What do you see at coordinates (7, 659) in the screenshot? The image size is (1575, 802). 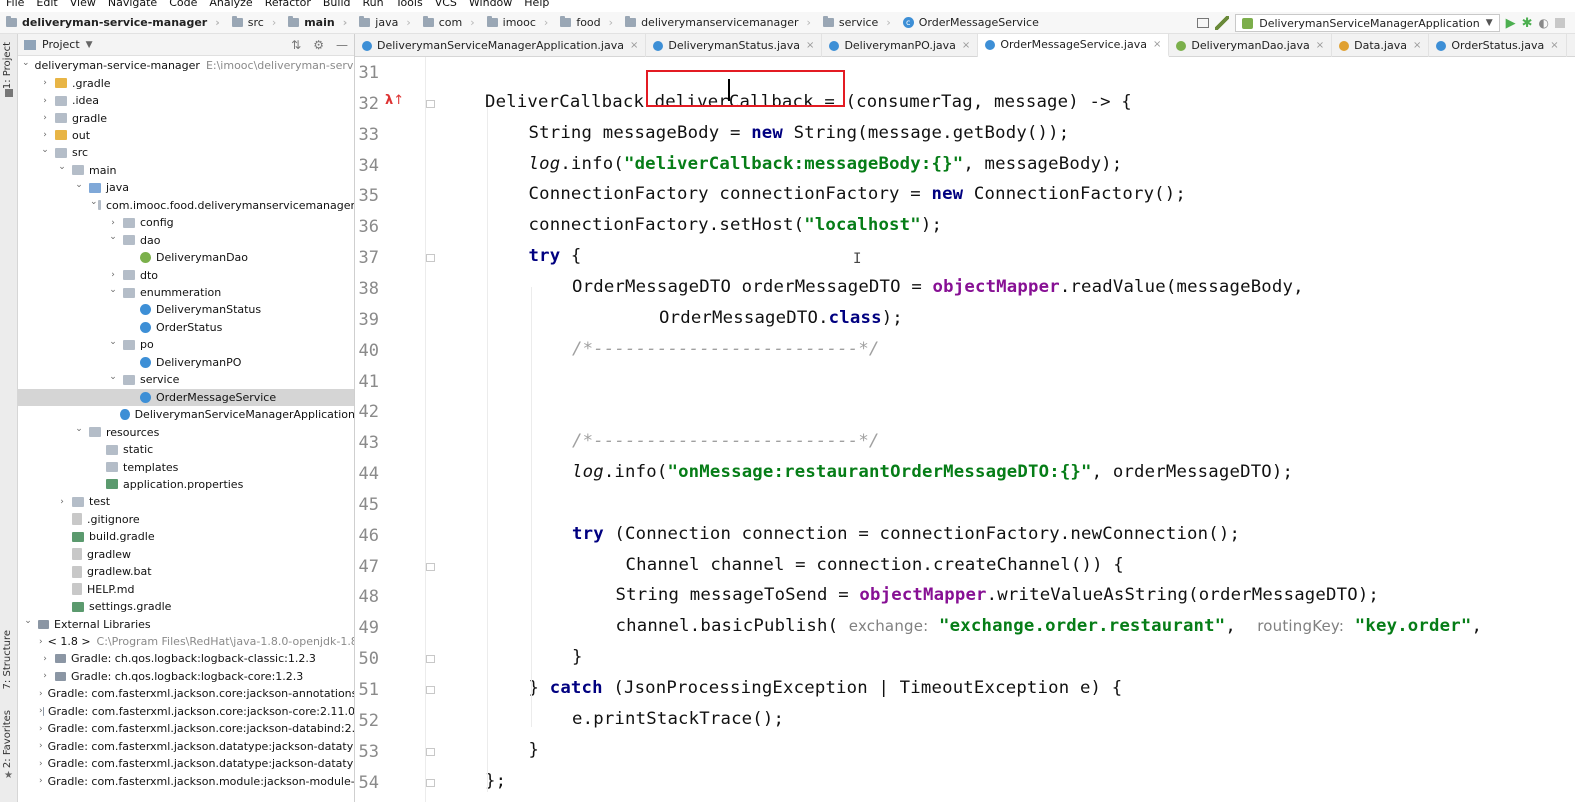 I see `structure-tool-button: 7: Structure` at bounding box center [7, 659].